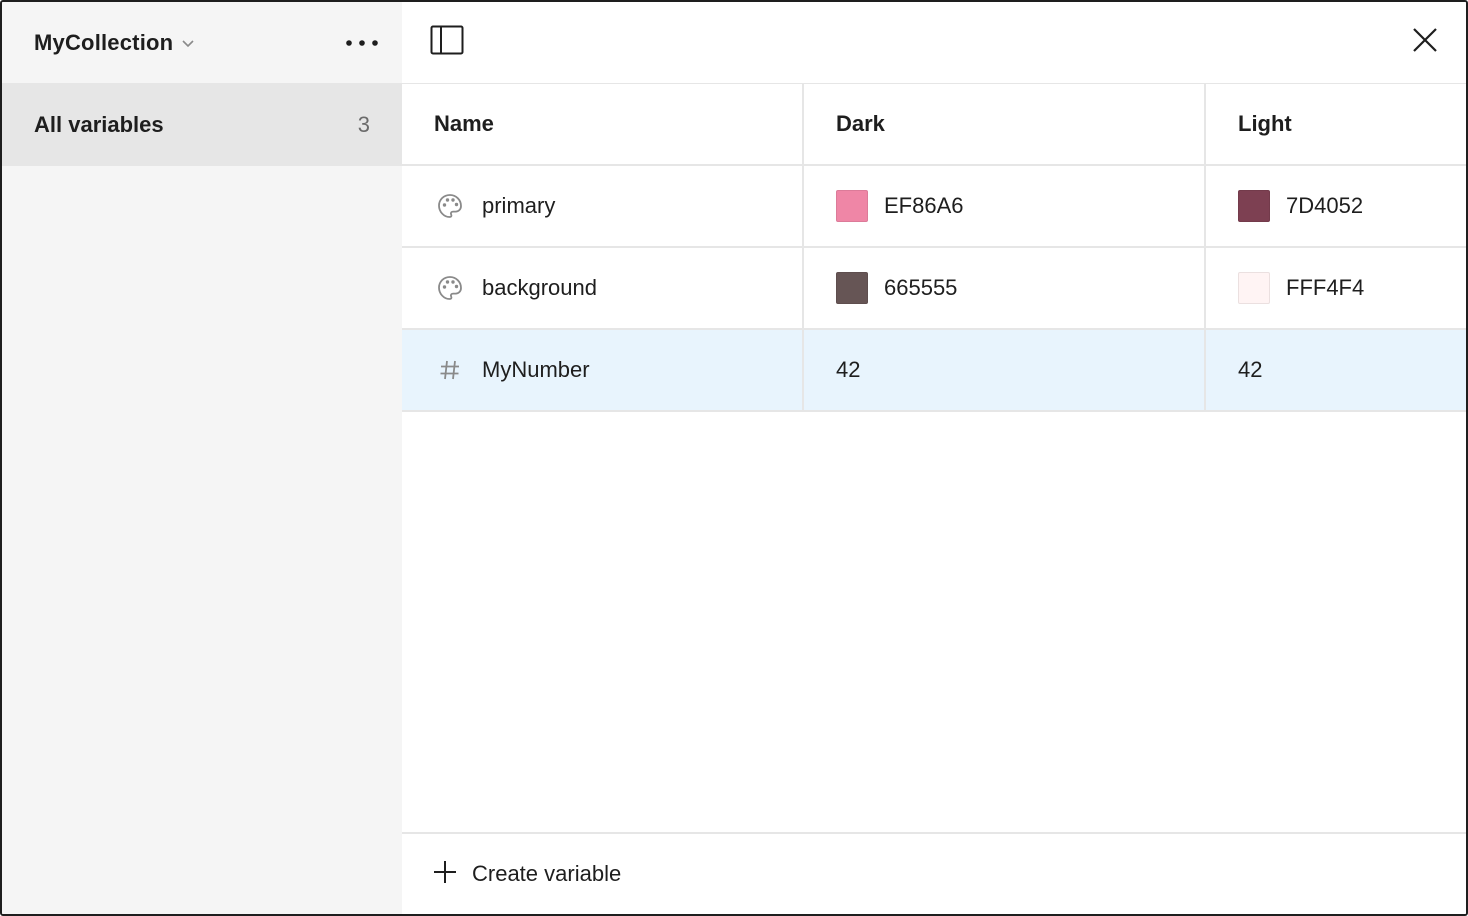 The width and height of the screenshot is (1468, 916). I want to click on light-value-cell: 7D4052, so click(1336, 206).